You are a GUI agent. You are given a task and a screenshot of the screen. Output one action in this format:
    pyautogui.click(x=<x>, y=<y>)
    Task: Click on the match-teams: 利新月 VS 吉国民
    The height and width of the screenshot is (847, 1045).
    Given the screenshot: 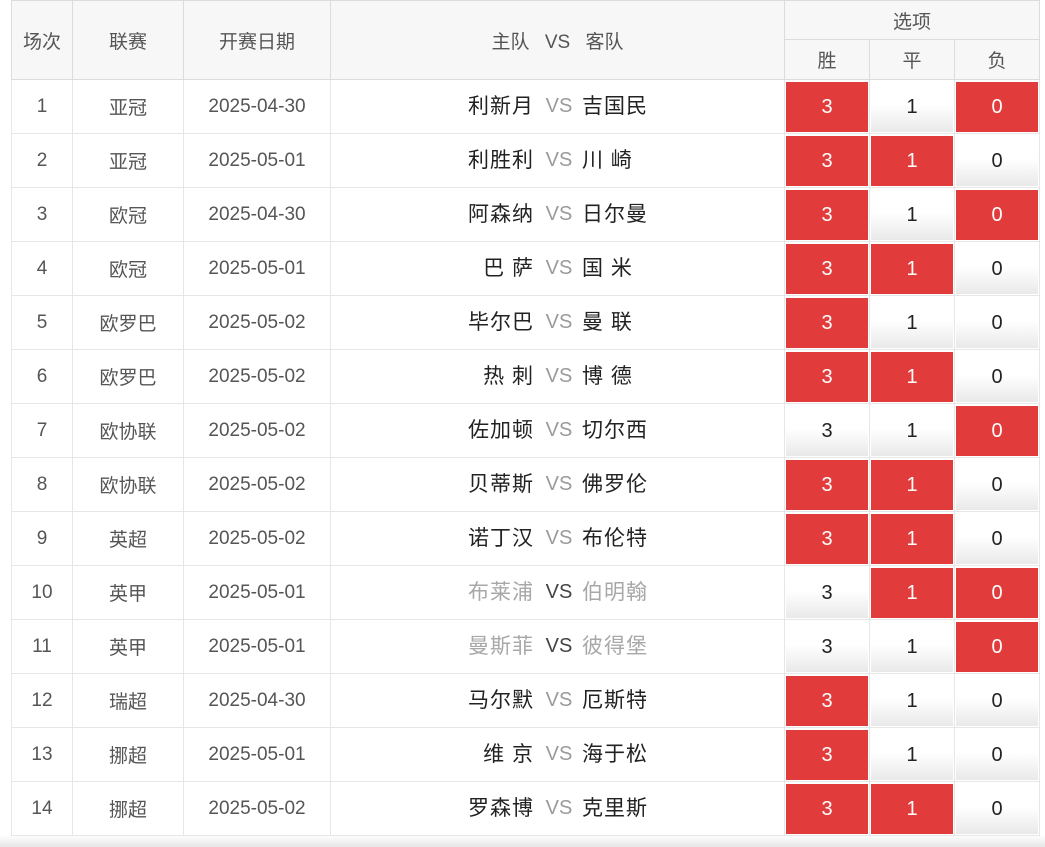 What is the action you would take?
    pyautogui.click(x=557, y=106)
    